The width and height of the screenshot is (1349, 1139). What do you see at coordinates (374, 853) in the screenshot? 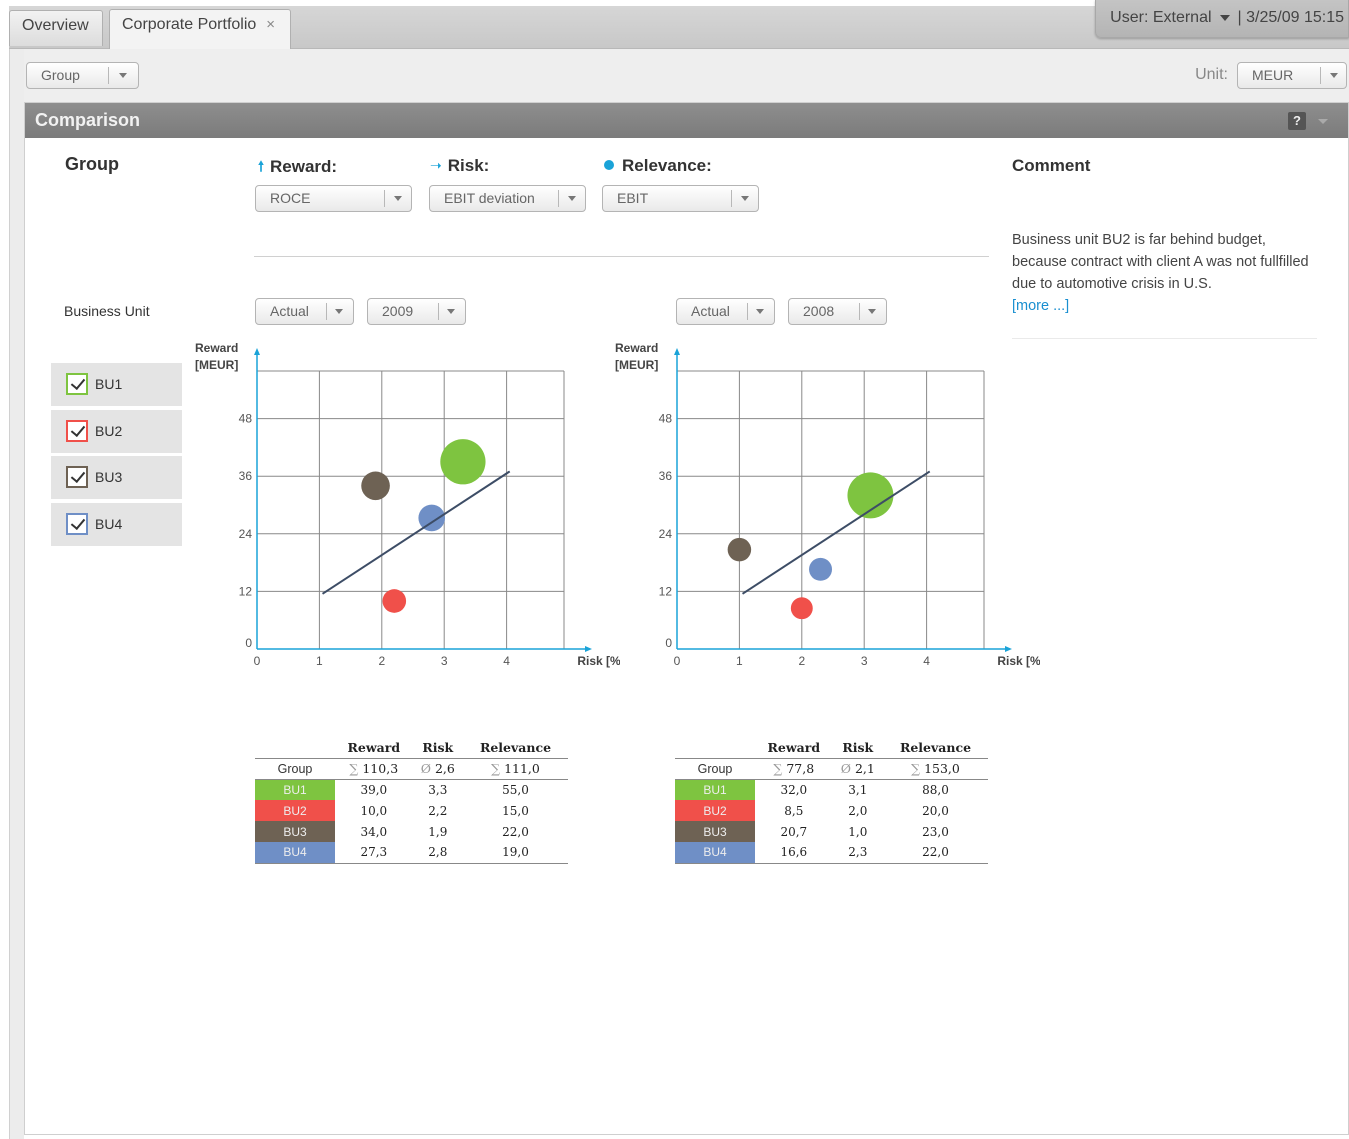
I see `cell-reward: 27,3` at bounding box center [374, 853].